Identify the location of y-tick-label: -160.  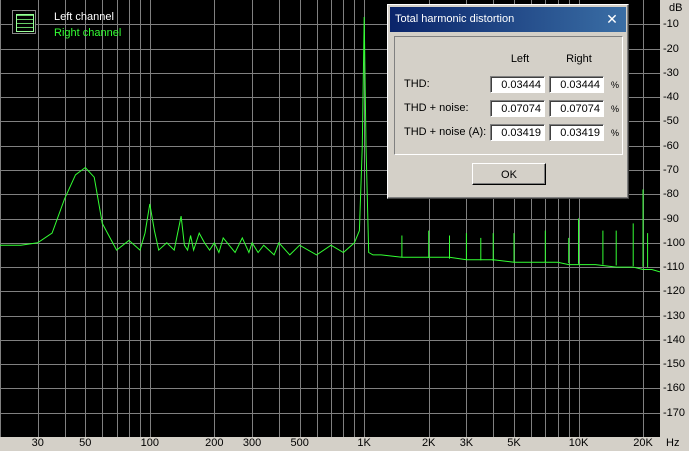
(674, 388).